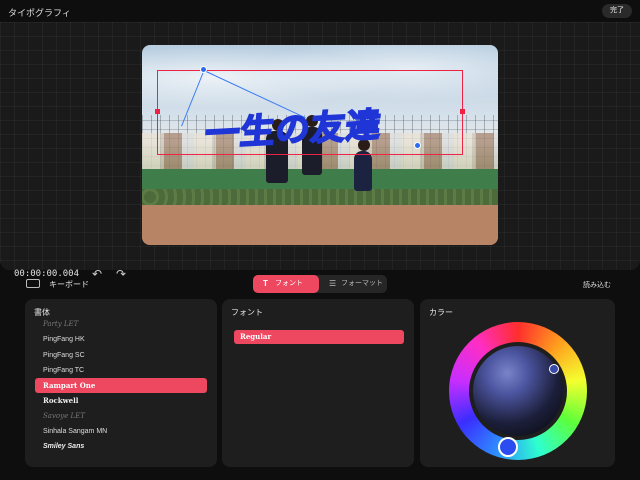 This screenshot has width=640, height=480. Describe the element at coordinates (362, 283) in the screenshot. I see `tab-format-label: フォーマット` at that location.